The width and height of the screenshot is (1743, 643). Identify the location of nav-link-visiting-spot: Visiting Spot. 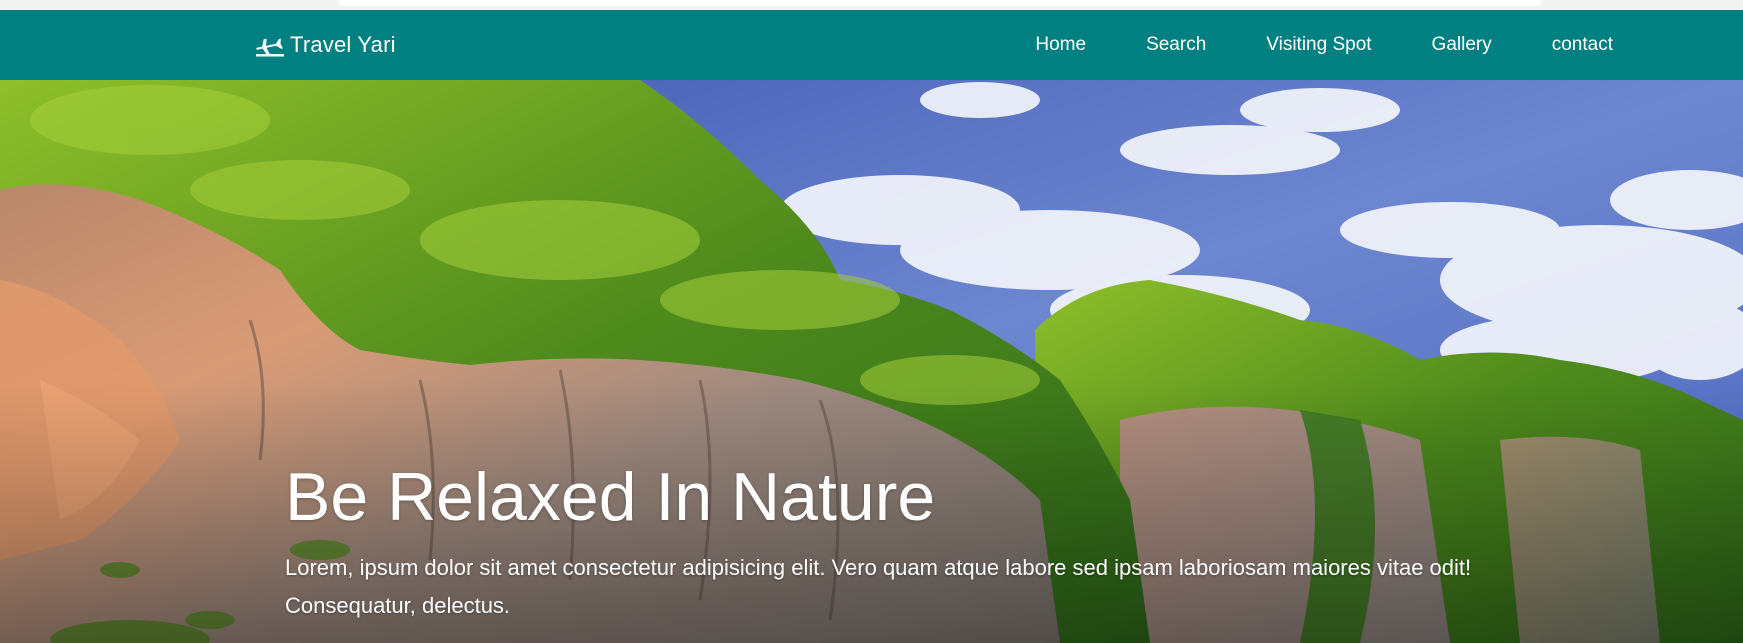
(1318, 44).